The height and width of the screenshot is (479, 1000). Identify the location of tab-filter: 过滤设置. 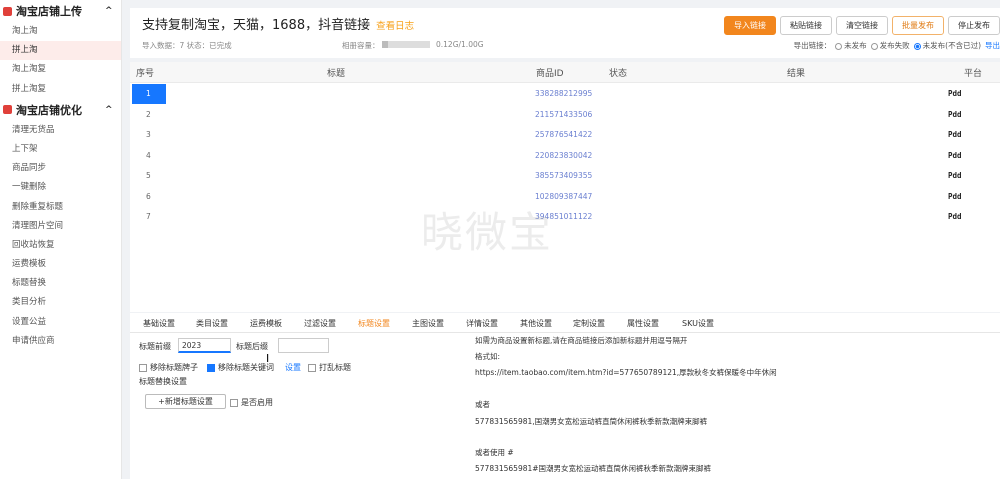
(320, 323).